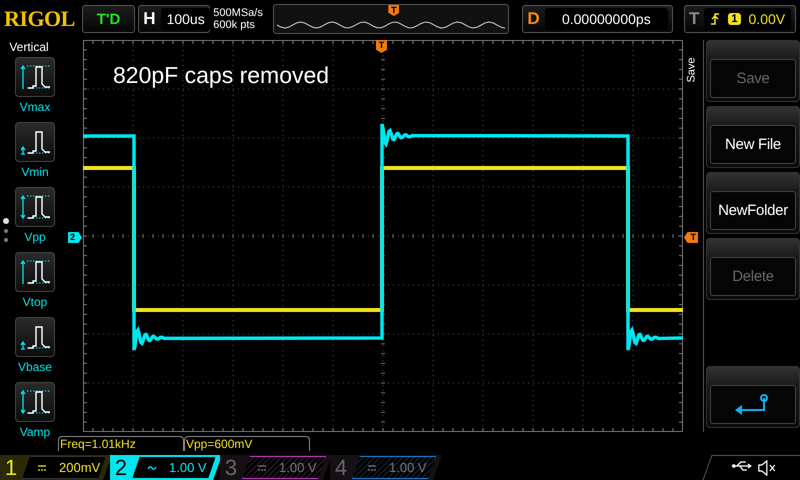 The width and height of the screenshot is (800, 480). Describe the element at coordinates (234, 25) in the screenshot. I see `memory-depth: 600k pts` at that location.